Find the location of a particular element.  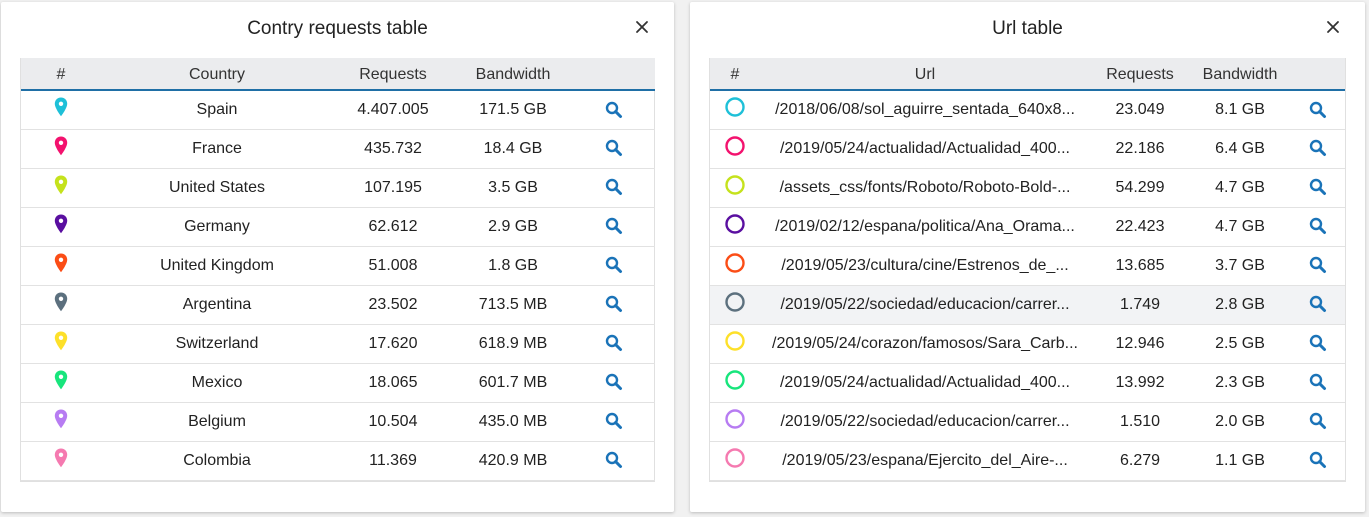

country-name: Argentina is located at coordinates (217, 304).